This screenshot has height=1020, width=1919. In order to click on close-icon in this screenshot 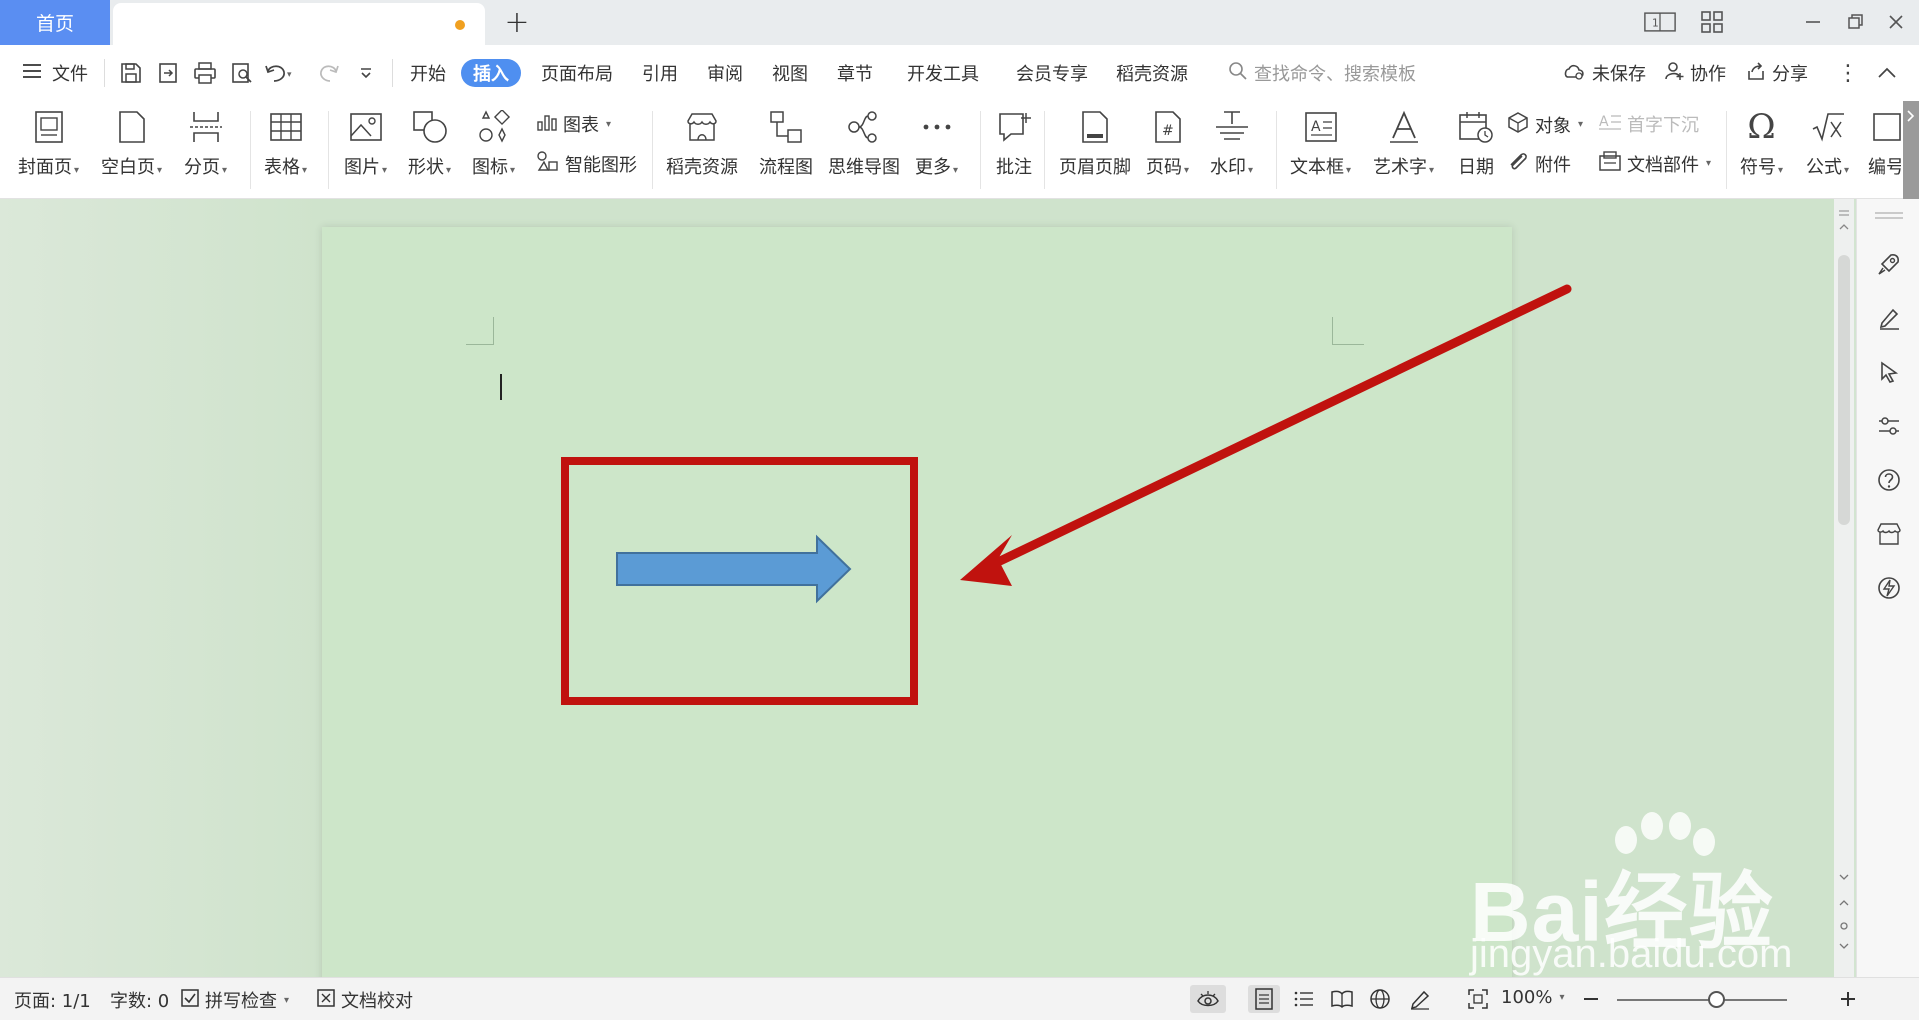, I will do `click(1896, 22)`.